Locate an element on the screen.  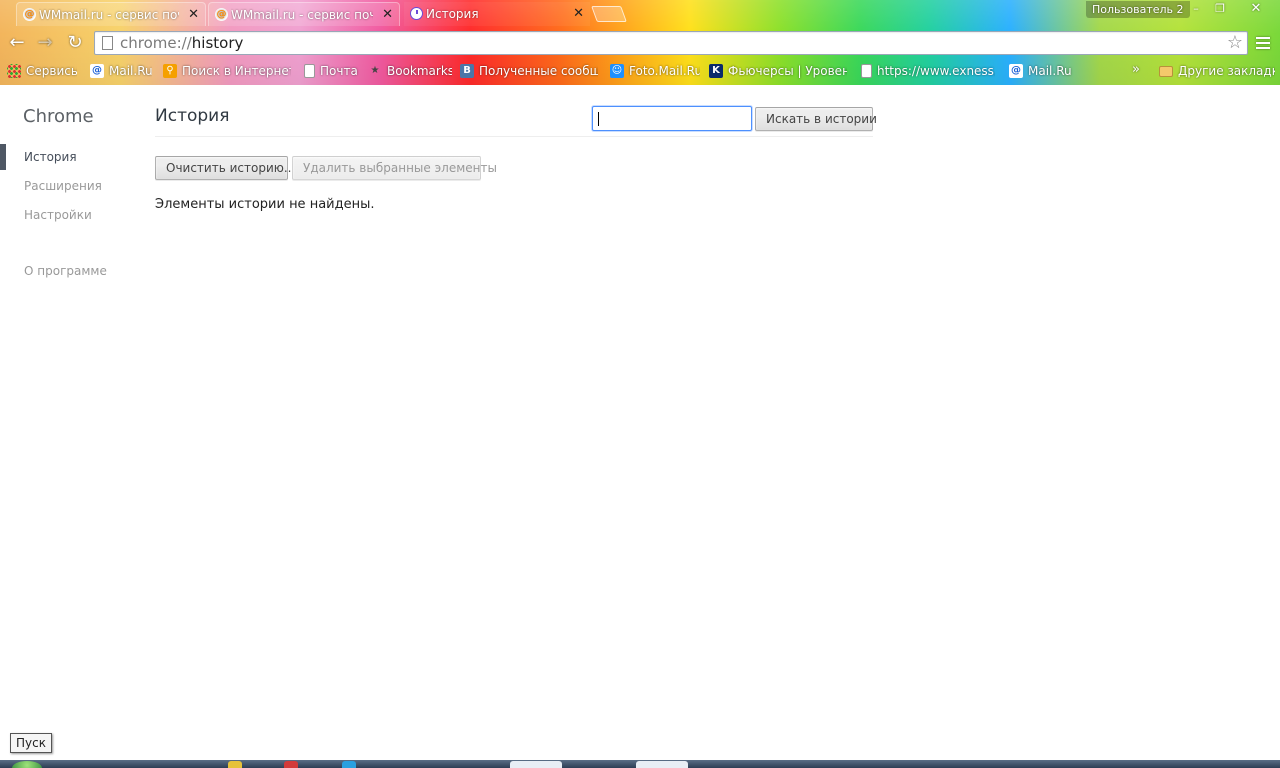
taskbar is located at coordinates (640, 764).